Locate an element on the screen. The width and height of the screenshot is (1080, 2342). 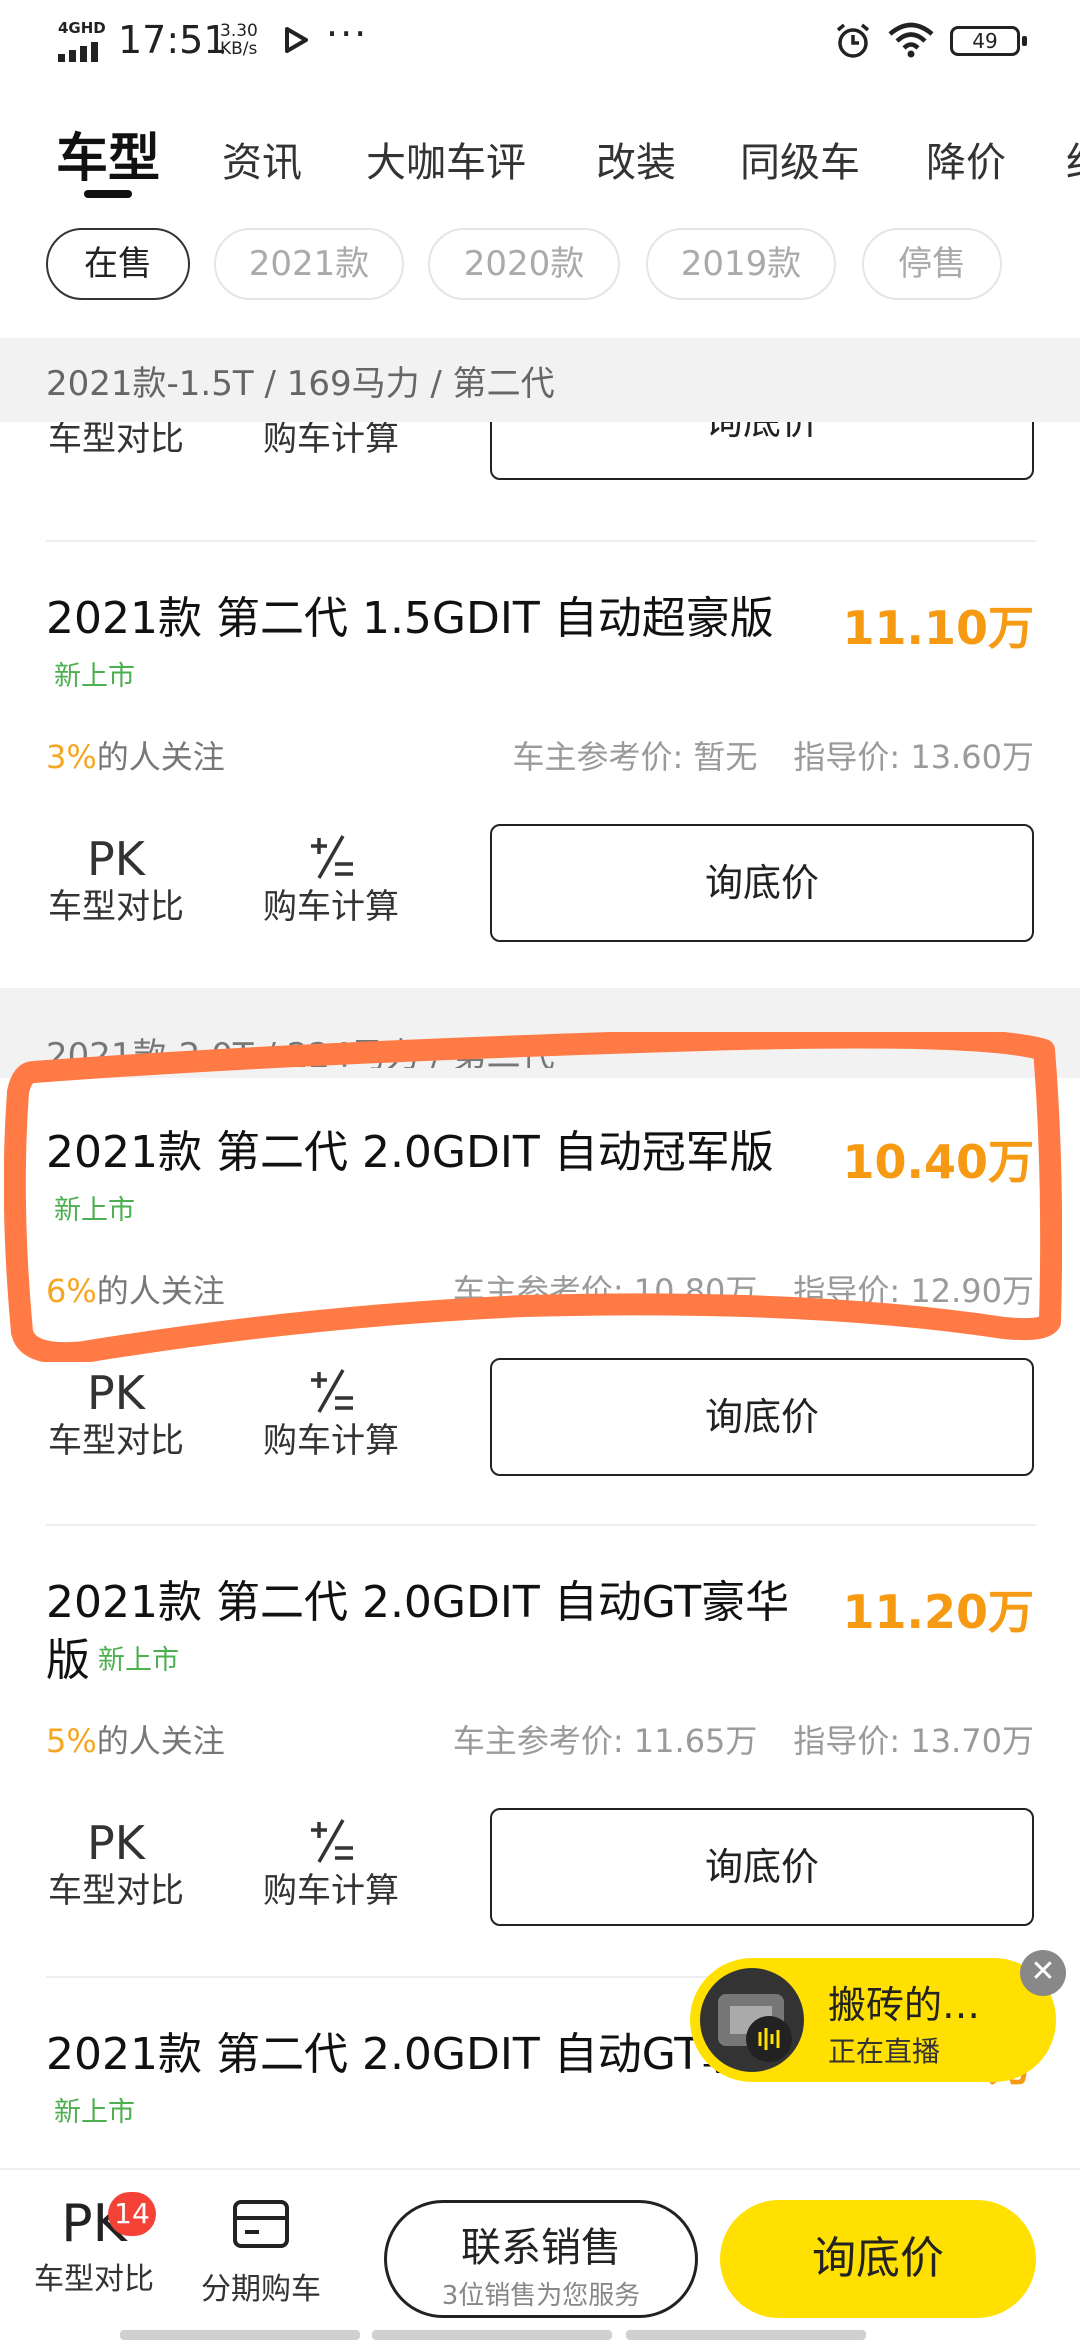
attention-percent: 3% is located at coordinates (71, 757).